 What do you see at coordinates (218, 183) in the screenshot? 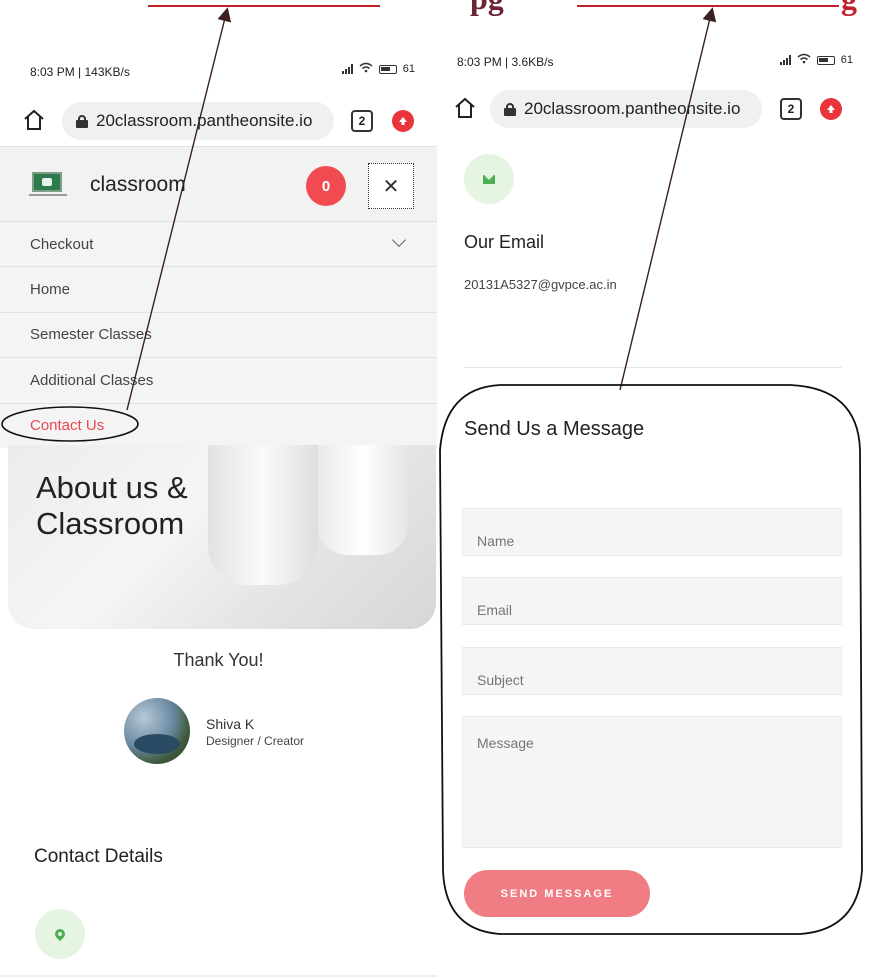
I see `site-header: classroom 0 ✕` at bounding box center [218, 183].